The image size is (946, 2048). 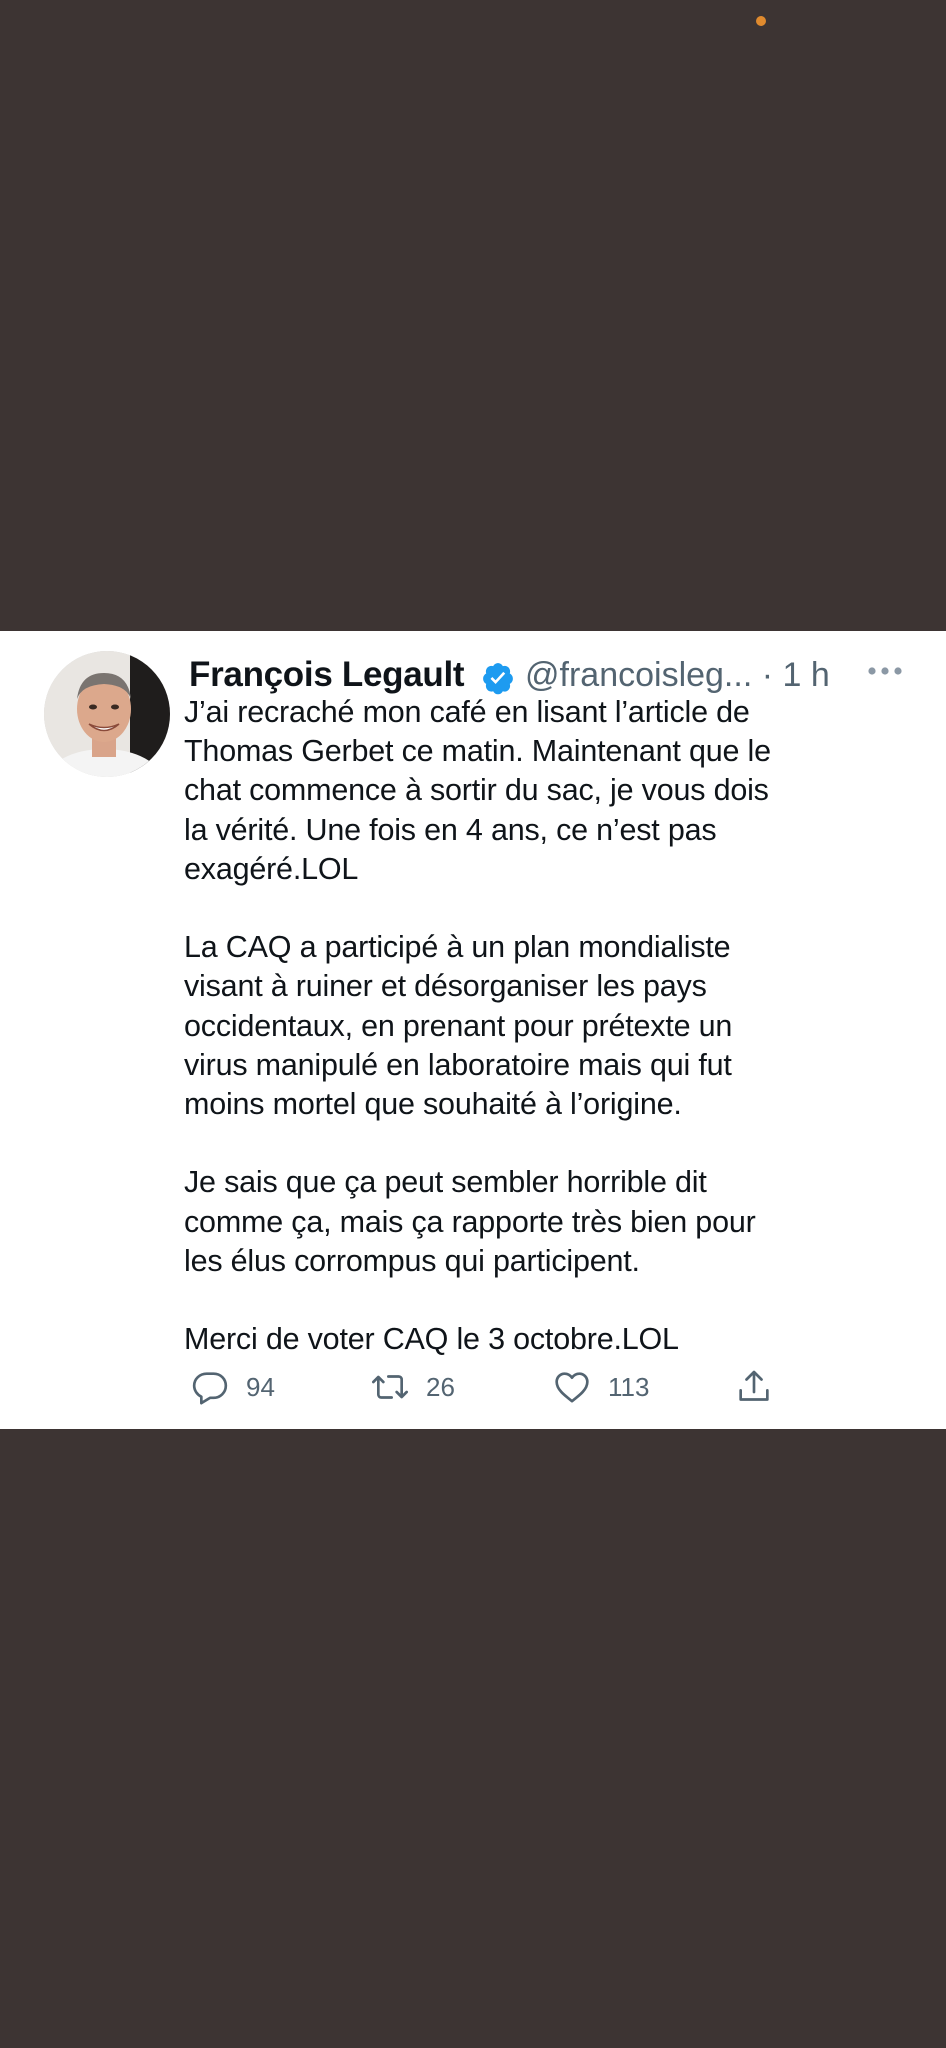 What do you see at coordinates (412, 1387) in the screenshot?
I see `retweet-button: 26` at bounding box center [412, 1387].